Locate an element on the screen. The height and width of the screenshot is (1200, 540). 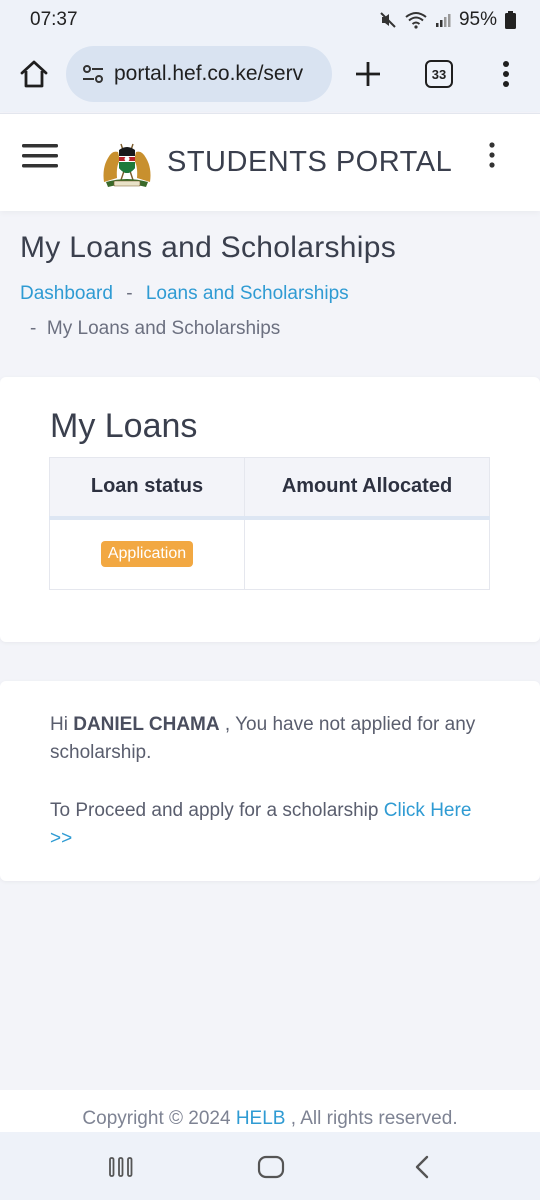
column-header-amount-allocated: Amount Allocated is located at coordinates (367, 488).